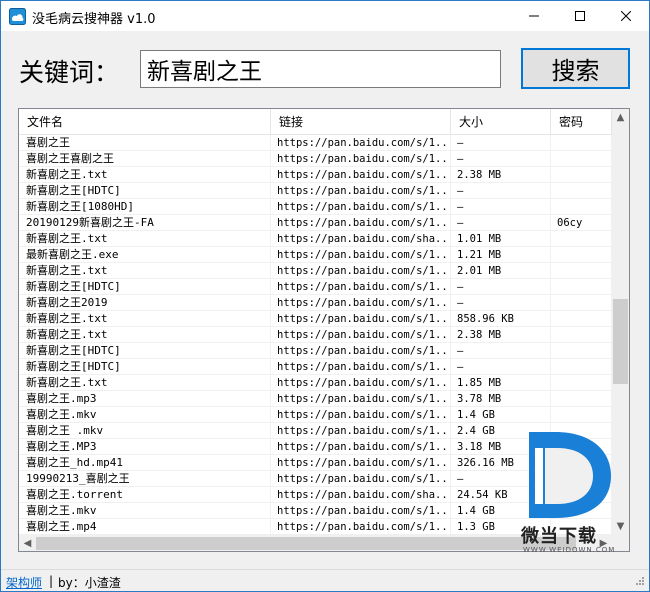 The width and height of the screenshot is (650, 592). What do you see at coordinates (145, 303) in the screenshot?
I see `cell-filename: 新喜剧之王2019` at bounding box center [145, 303].